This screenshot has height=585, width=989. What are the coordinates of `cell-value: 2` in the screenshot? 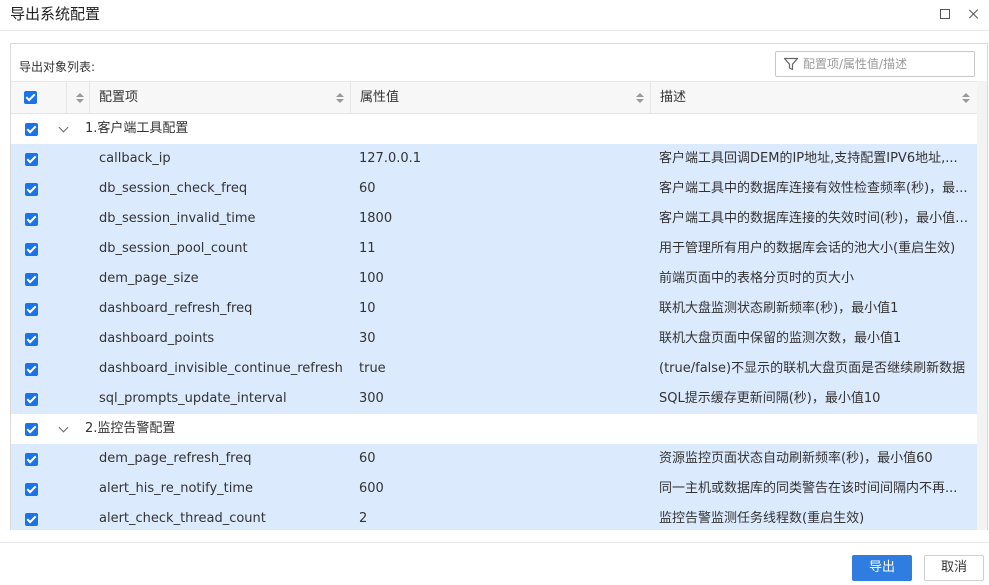 It's located at (363, 518).